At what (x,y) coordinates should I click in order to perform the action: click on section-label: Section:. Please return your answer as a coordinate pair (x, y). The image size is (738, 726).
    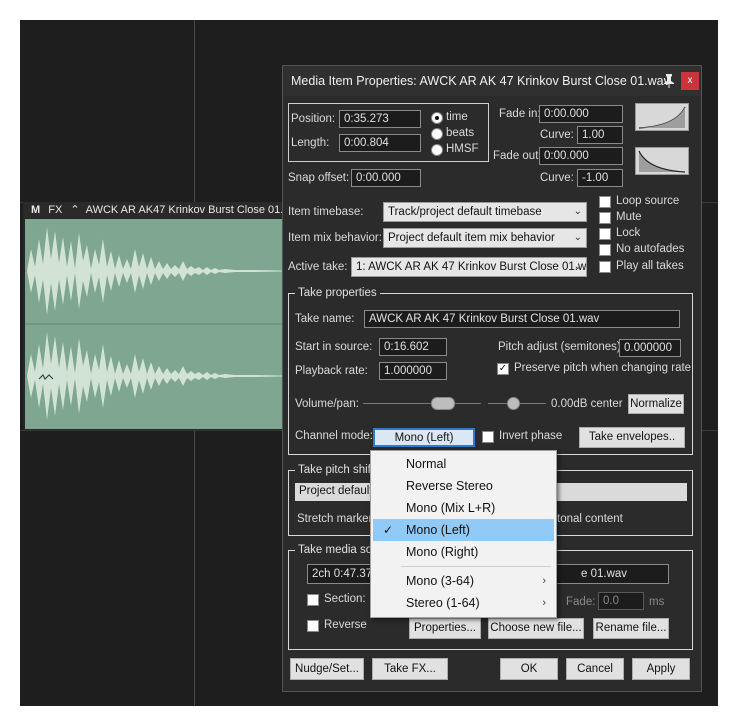
    Looking at the image, I should click on (345, 599).